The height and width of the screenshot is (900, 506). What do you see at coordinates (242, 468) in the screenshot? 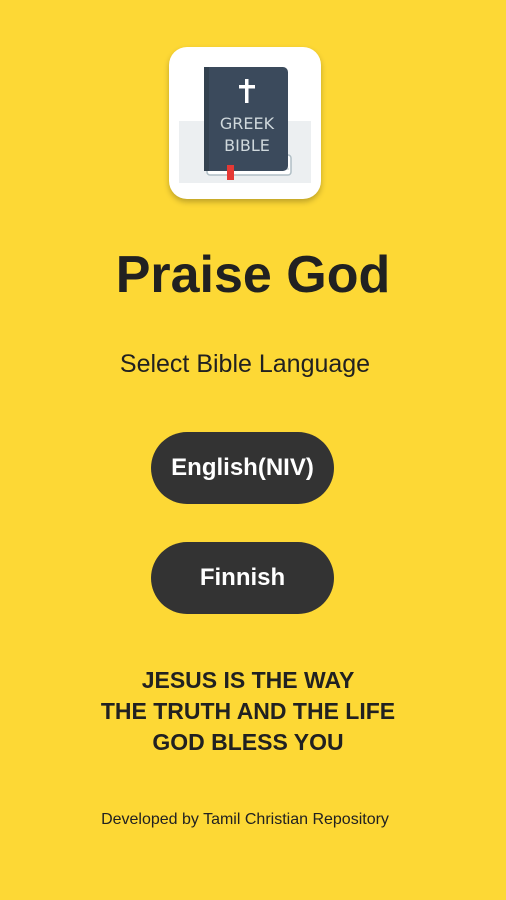
I see `english-niv-button: English(NIV)` at bounding box center [242, 468].